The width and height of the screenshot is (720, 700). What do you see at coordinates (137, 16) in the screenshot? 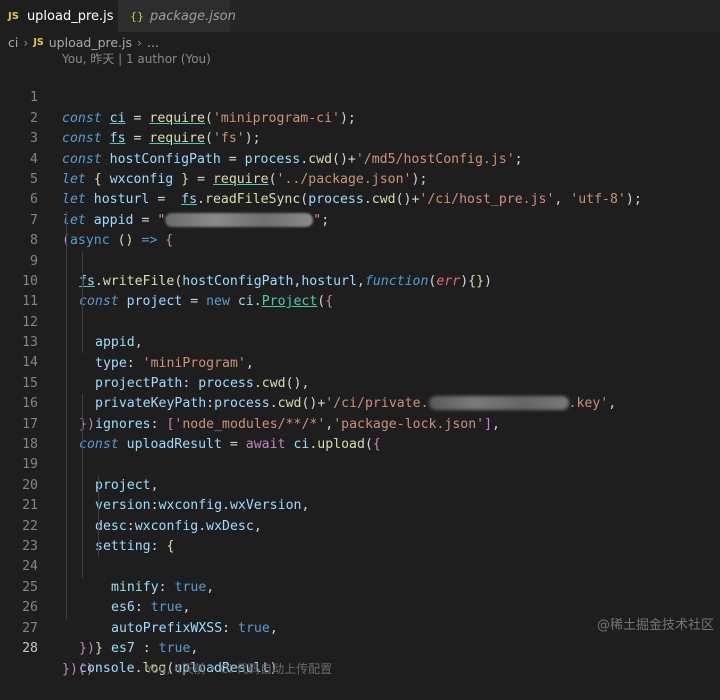
I see `json-file-icon: {}` at bounding box center [137, 16].